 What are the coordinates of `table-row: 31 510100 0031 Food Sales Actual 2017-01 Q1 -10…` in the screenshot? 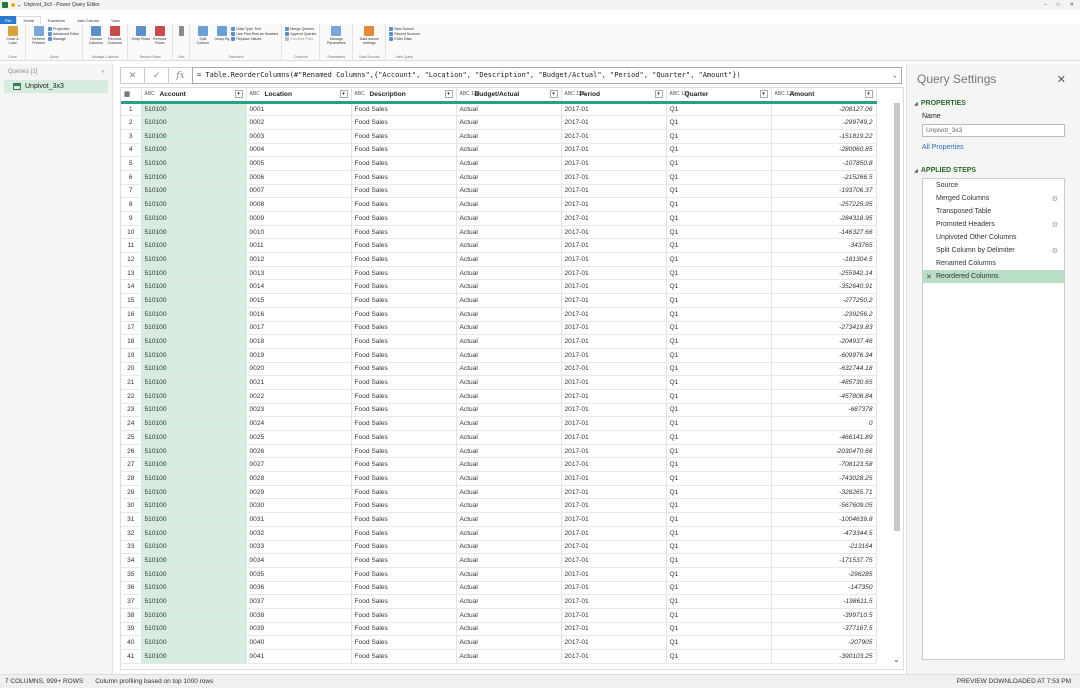 It's located at (499, 519).